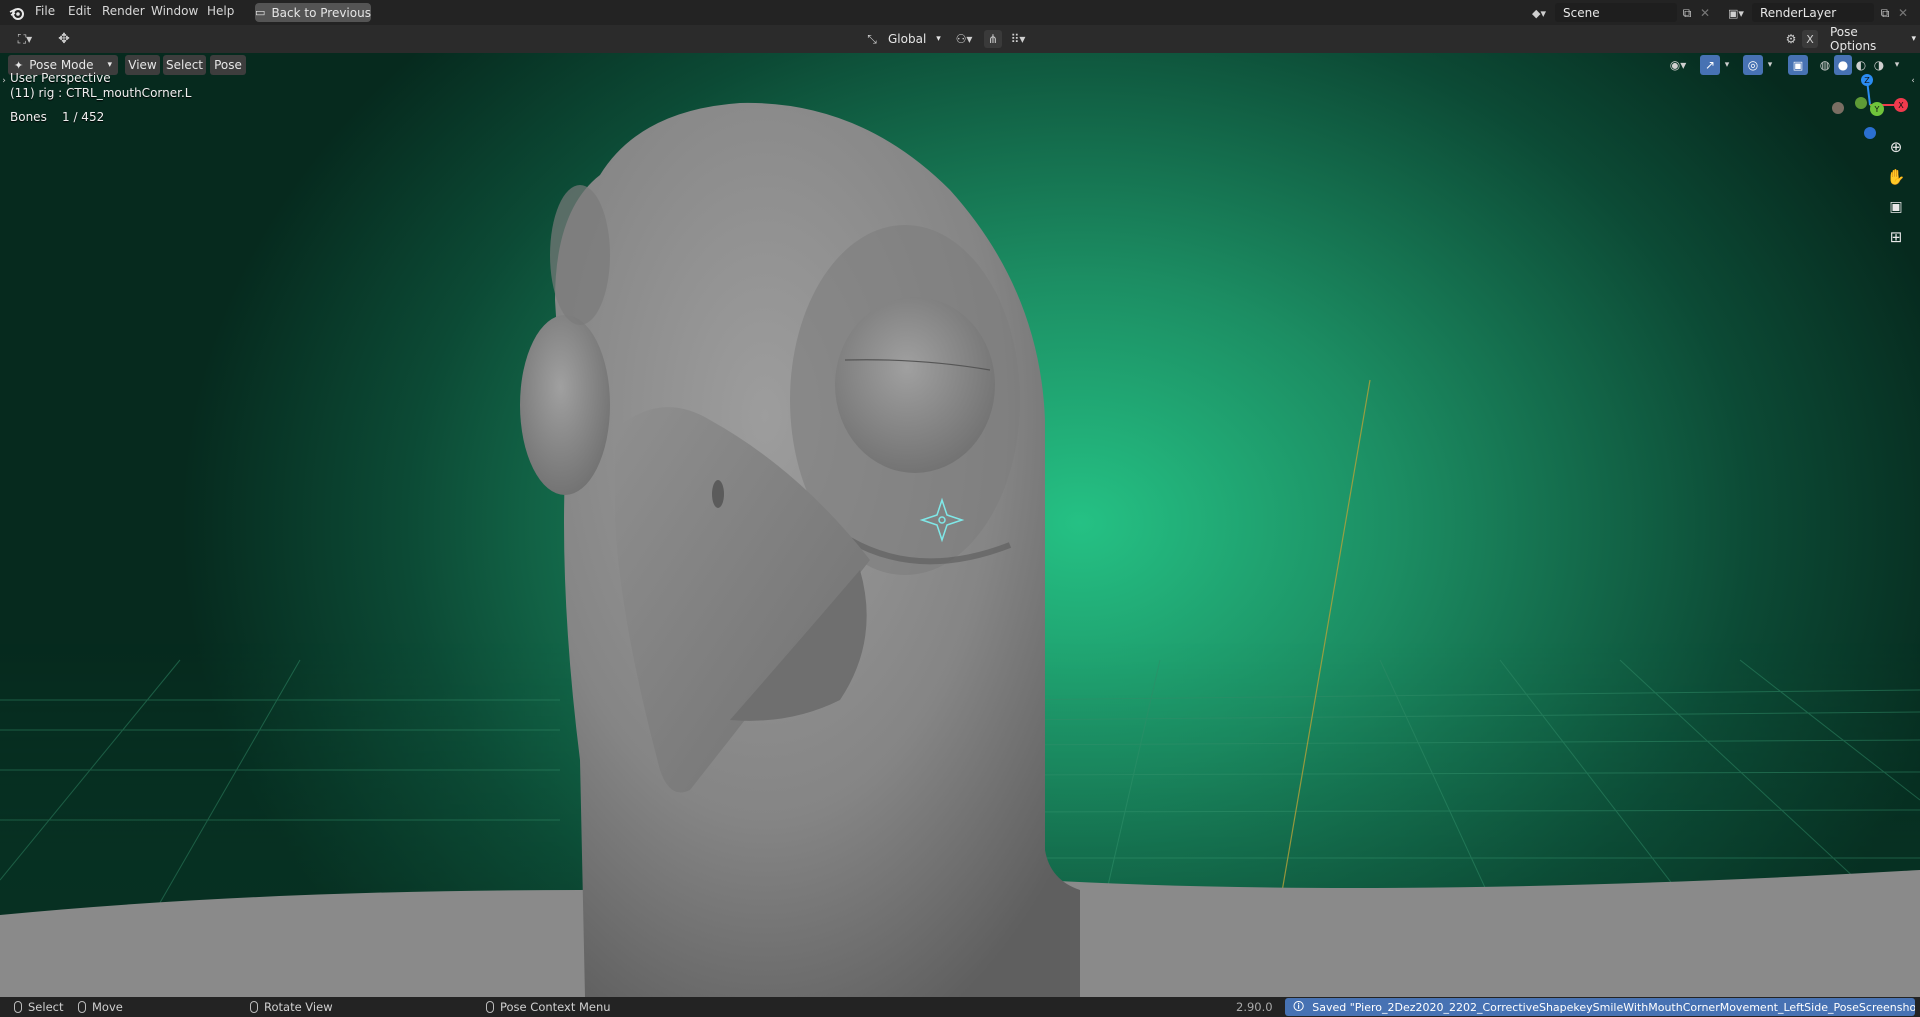 This screenshot has width=1920, height=1017. I want to click on left-brow-mesh, so click(580, 255).